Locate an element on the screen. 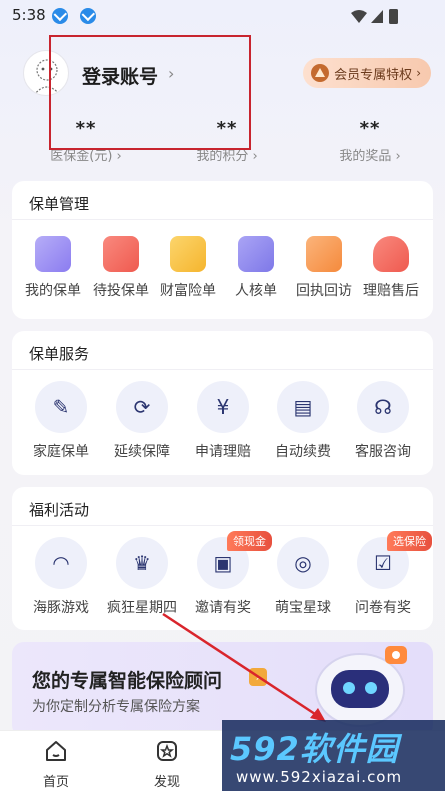 The height and width of the screenshot is (791, 445). home-icon is located at coordinates (56, 751).